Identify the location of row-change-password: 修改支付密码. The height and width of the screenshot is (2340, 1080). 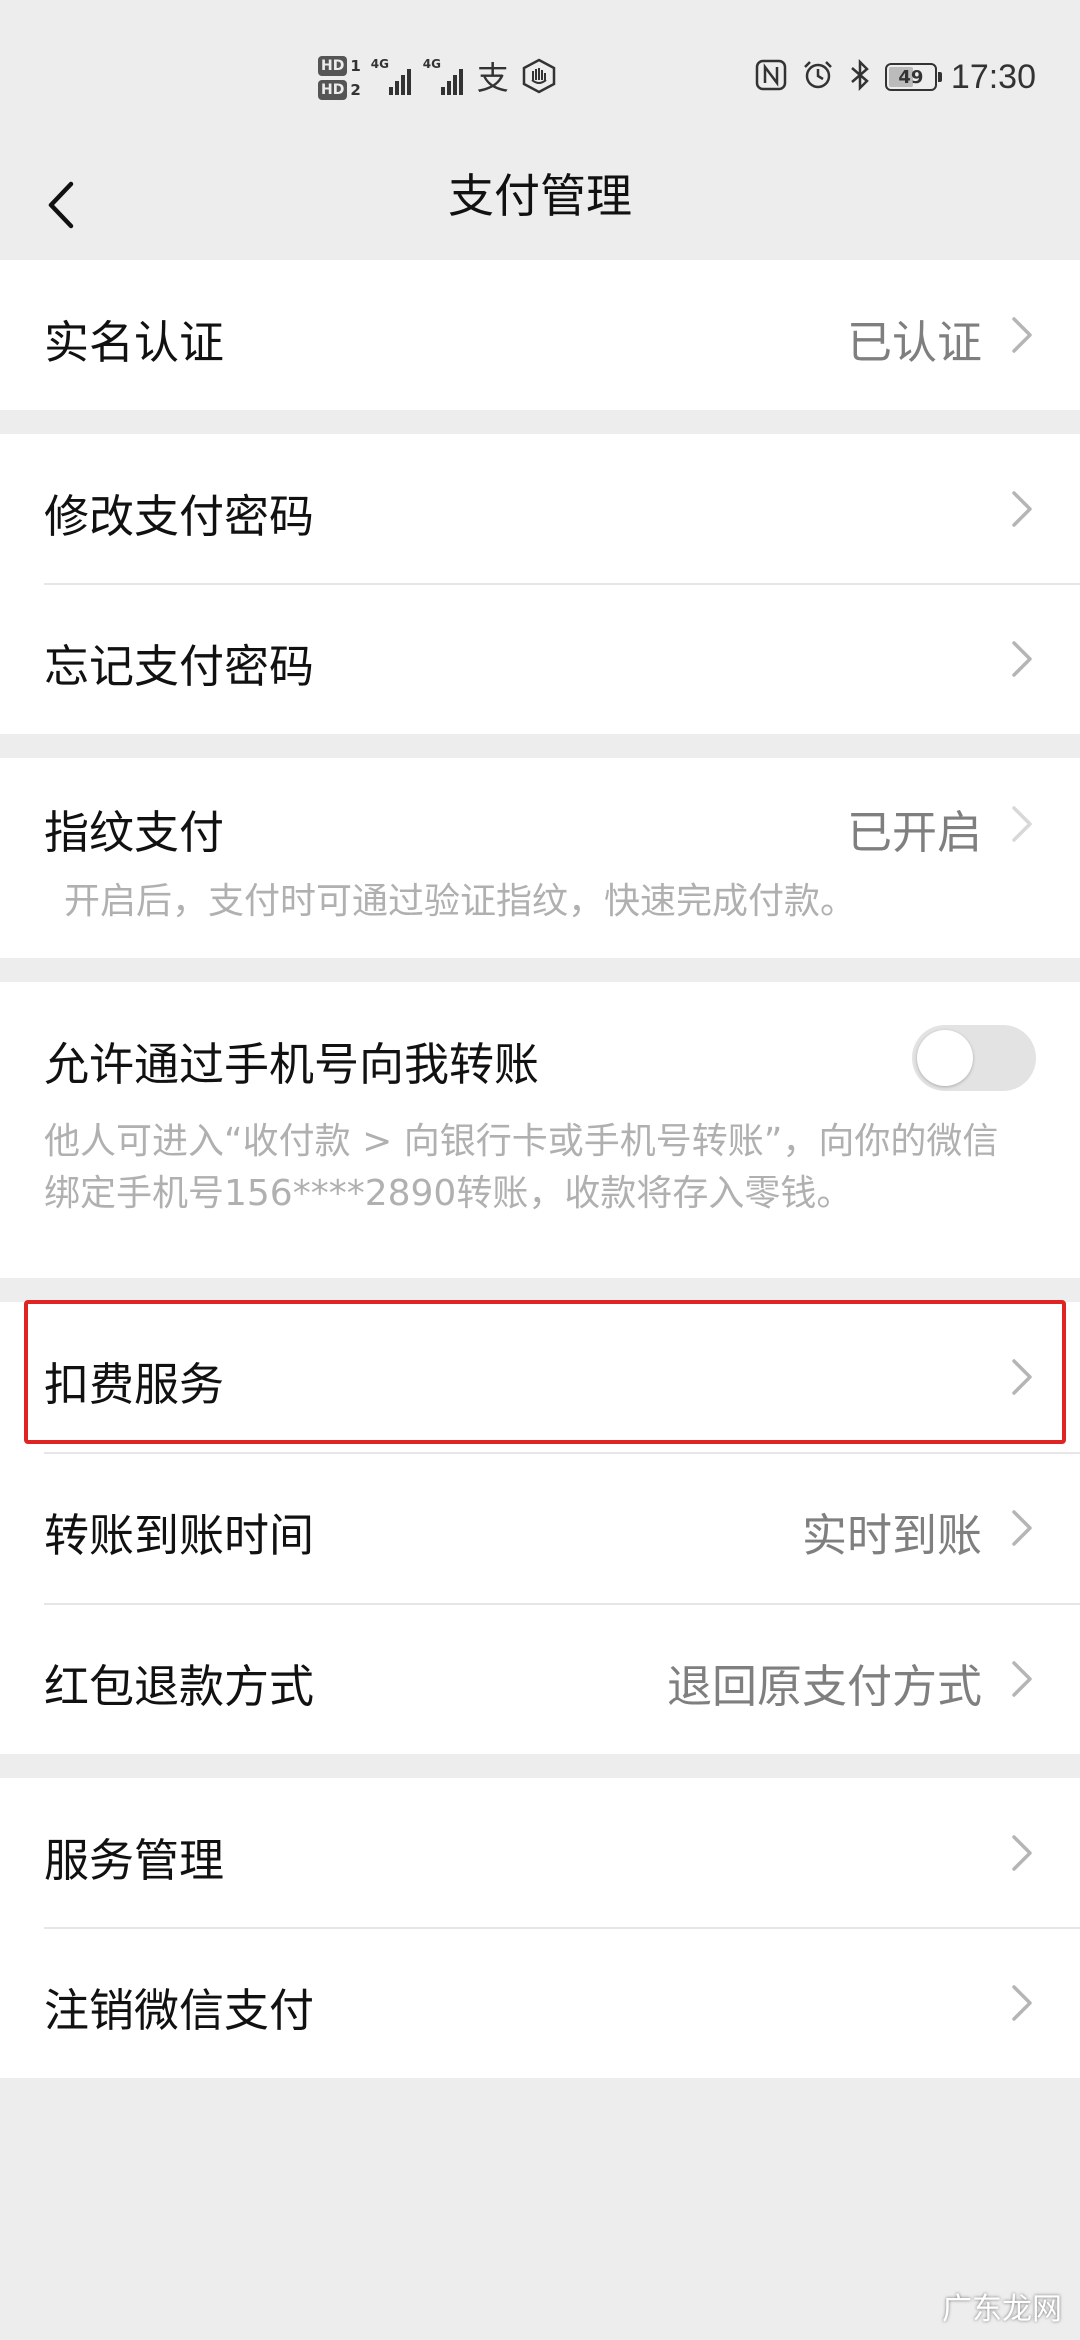
(540, 509).